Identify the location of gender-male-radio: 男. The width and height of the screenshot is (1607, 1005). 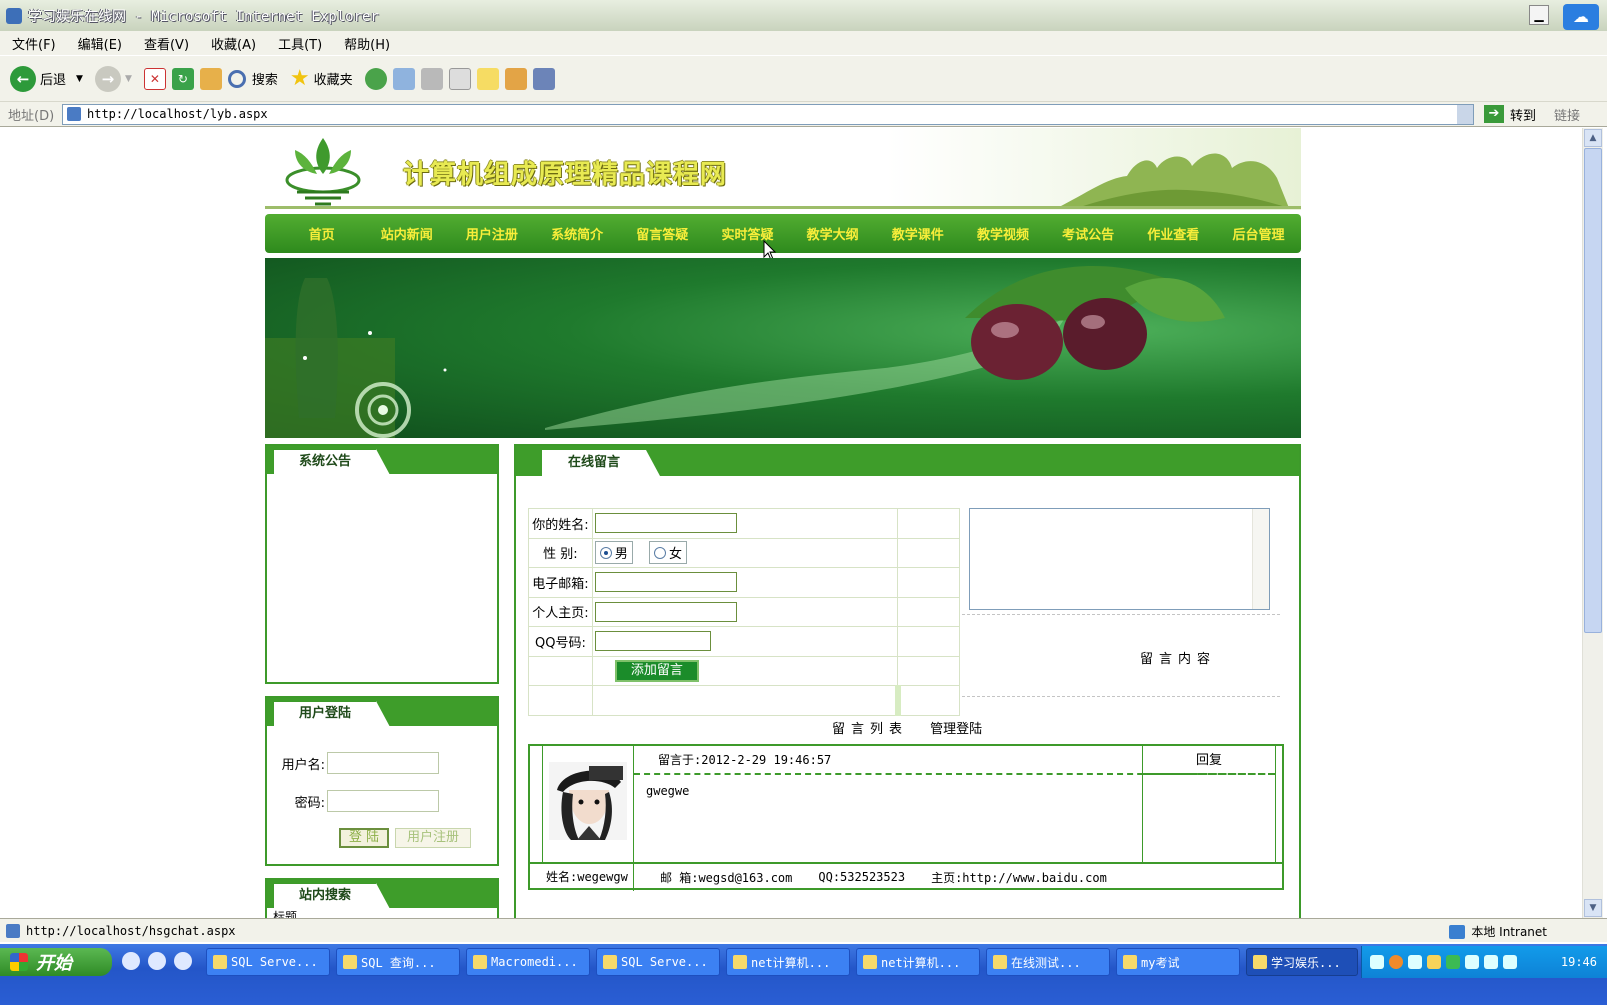
(613, 553).